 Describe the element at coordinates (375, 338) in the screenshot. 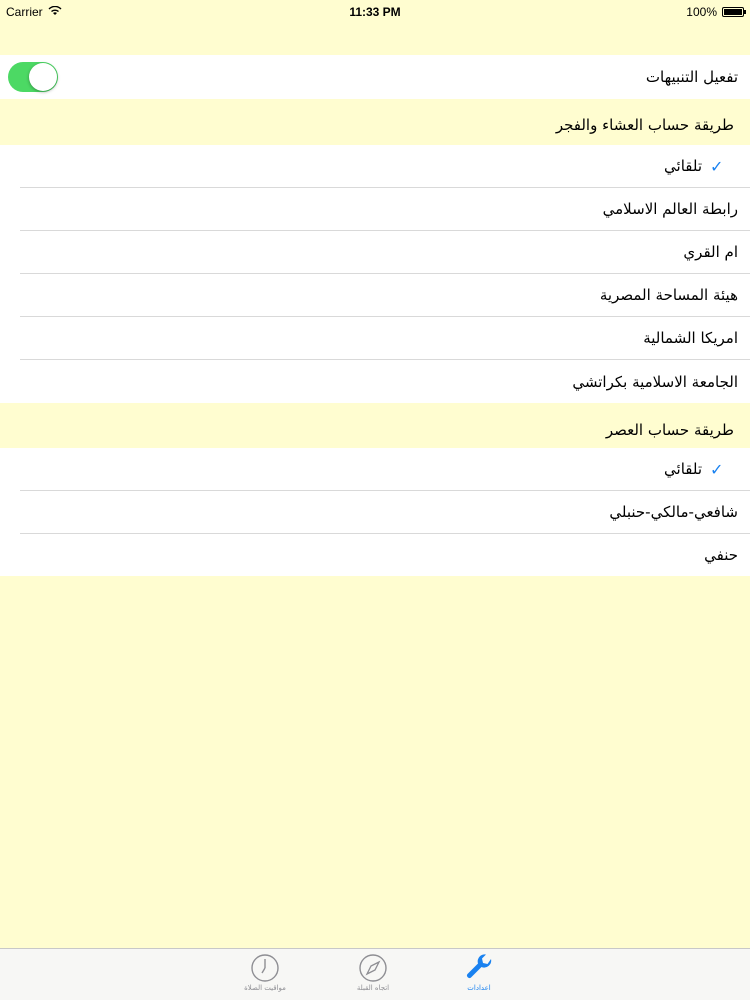

I see `isha-fajr-option-north-america: امريكا الشمالية` at that location.